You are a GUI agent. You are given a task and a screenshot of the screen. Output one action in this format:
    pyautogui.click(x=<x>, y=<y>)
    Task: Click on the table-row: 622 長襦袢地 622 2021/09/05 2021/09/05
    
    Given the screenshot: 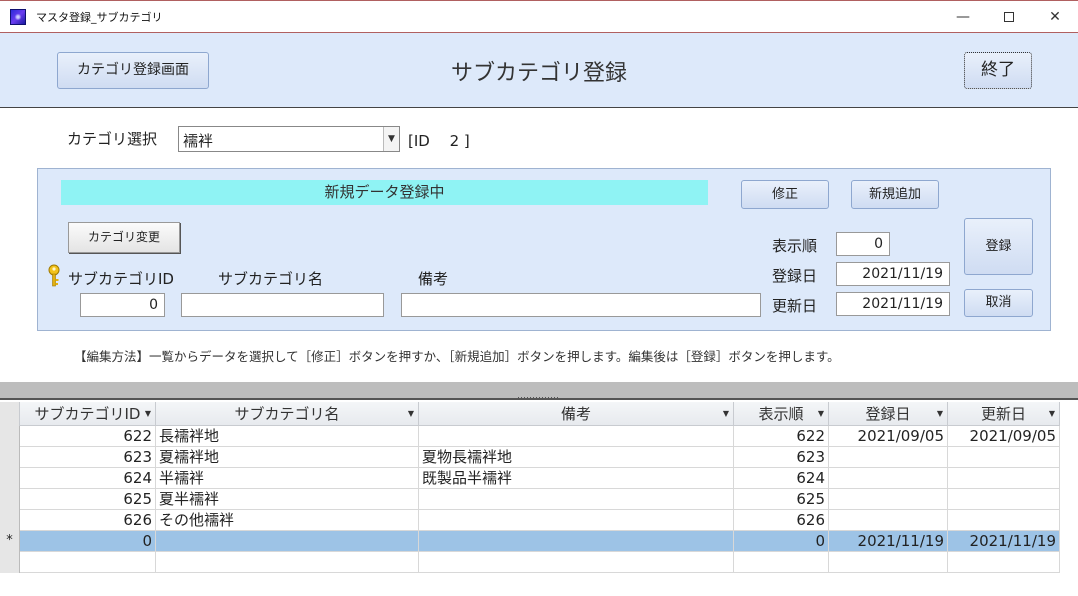 What is the action you would take?
    pyautogui.click(x=530, y=436)
    